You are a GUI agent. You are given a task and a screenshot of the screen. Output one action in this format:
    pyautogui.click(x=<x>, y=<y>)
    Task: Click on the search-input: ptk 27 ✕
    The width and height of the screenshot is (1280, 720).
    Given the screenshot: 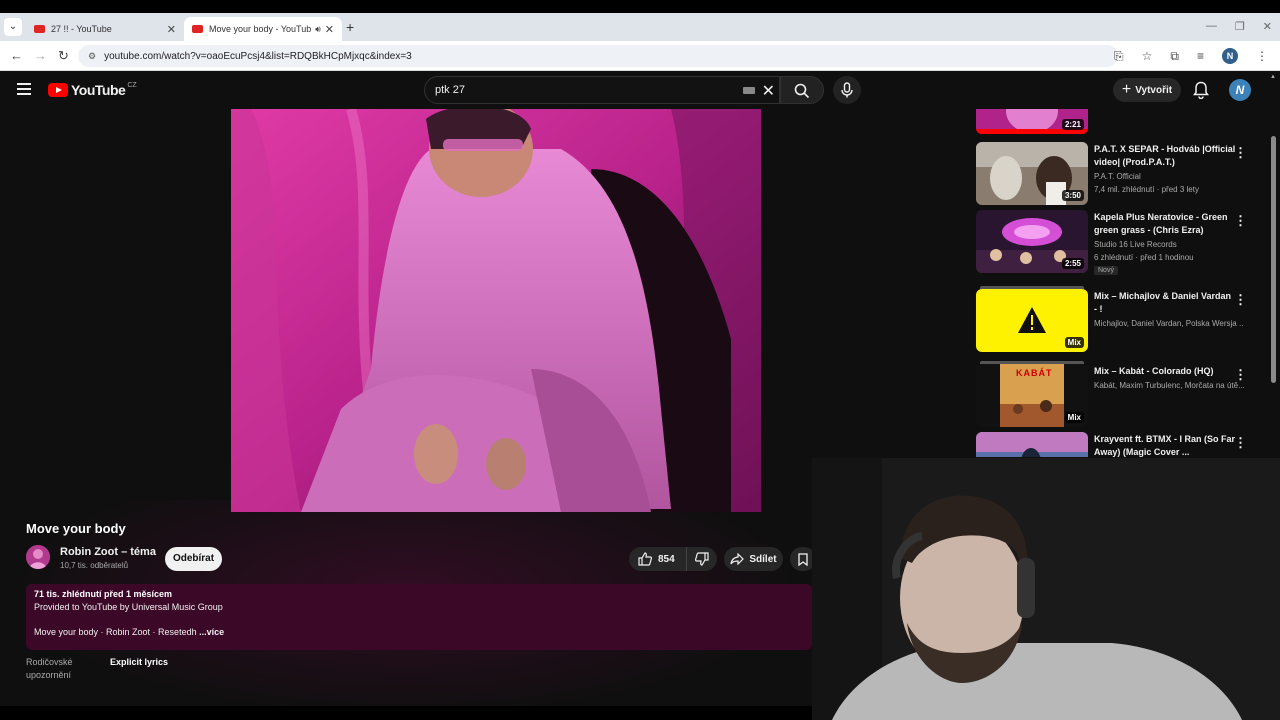 What is the action you would take?
    pyautogui.click(x=602, y=90)
    